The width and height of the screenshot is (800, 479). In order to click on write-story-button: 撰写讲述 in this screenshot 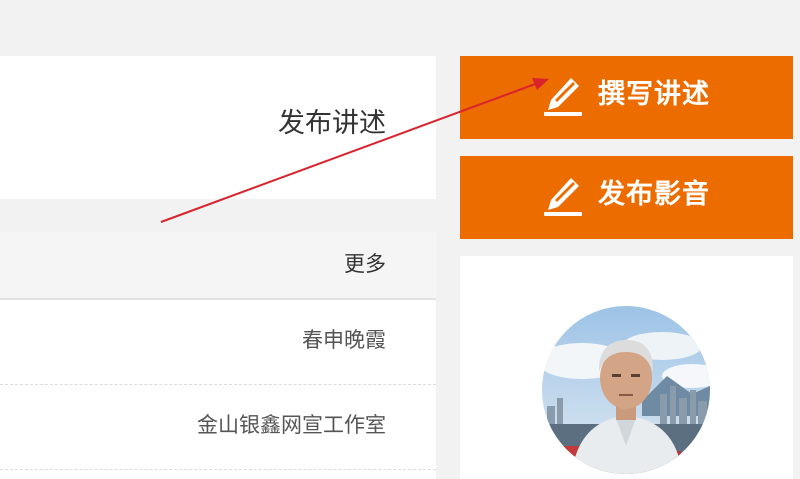, I will do `click(626, 97)`.